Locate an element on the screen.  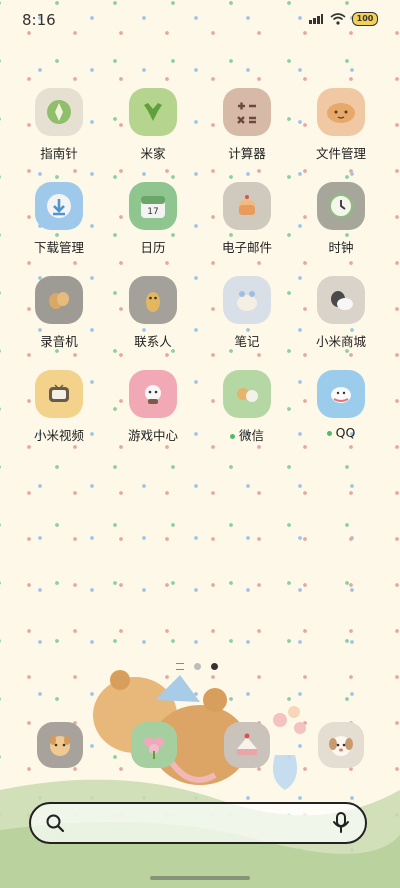
status-time: 8:16 is located at coordinates (39, 20).